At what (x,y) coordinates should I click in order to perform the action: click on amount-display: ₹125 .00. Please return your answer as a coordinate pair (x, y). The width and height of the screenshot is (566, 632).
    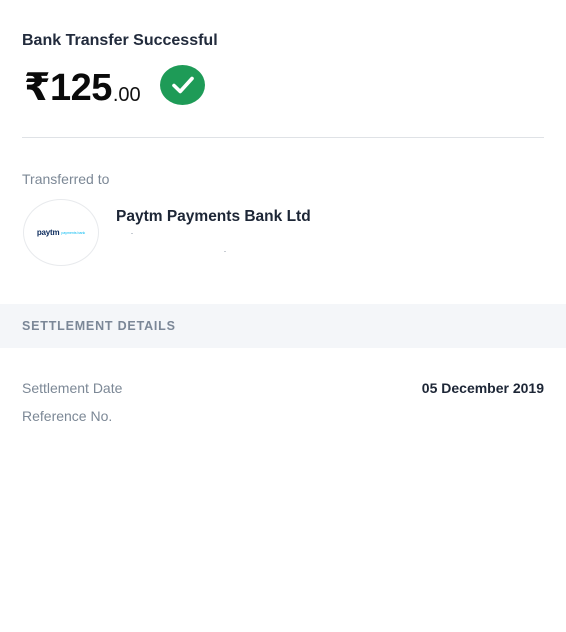
    Looking at the image, I should click on (82, 86).